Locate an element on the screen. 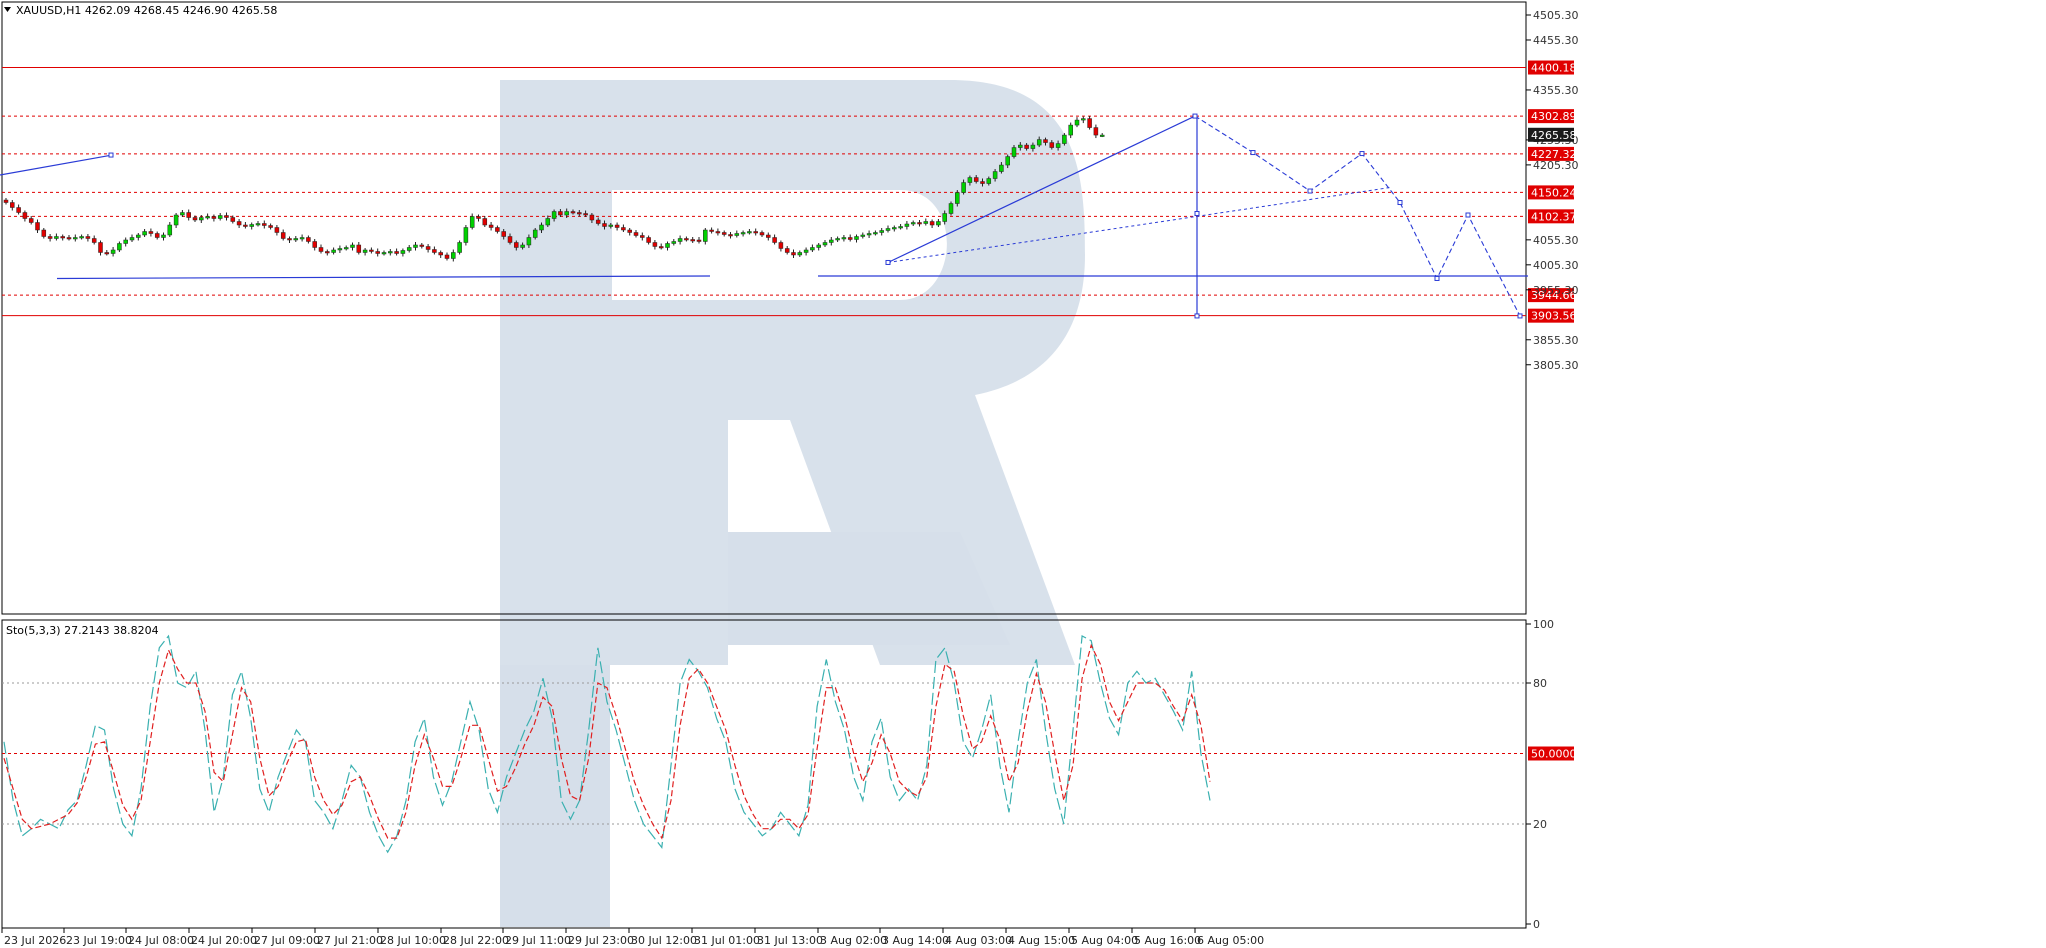 The height and width of the screenshot is (948, 2046). indicator-header: Sto(5,3,3) 27.2143 38.8204 is located at coordinates (82, 630).